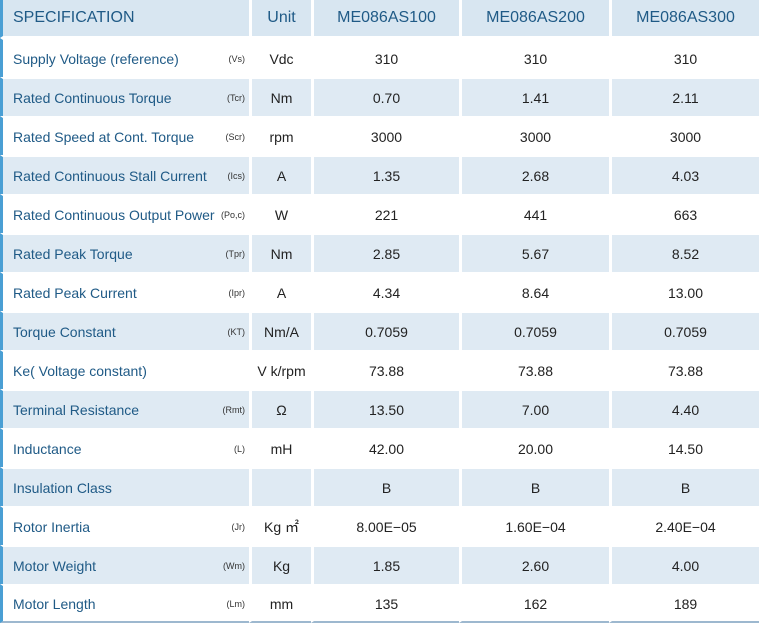 This screenshot has width=759, height=623. I want to click on value-cell-model-3: 3000, so click(684, 135).